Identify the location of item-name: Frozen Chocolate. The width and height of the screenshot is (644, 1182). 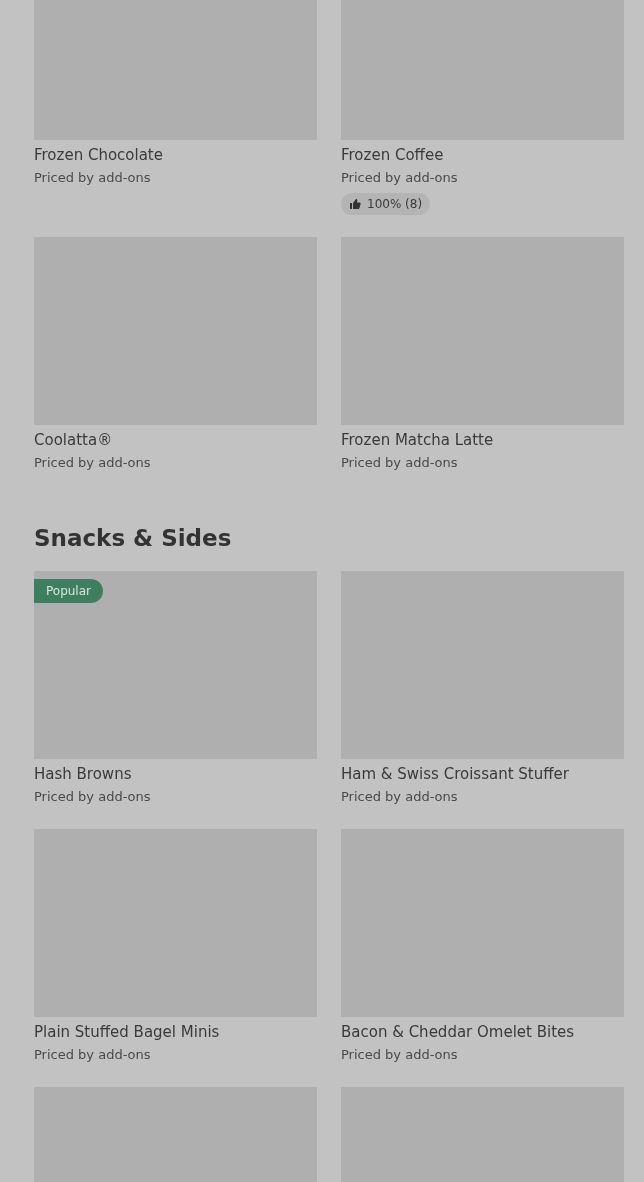
(175, 155).